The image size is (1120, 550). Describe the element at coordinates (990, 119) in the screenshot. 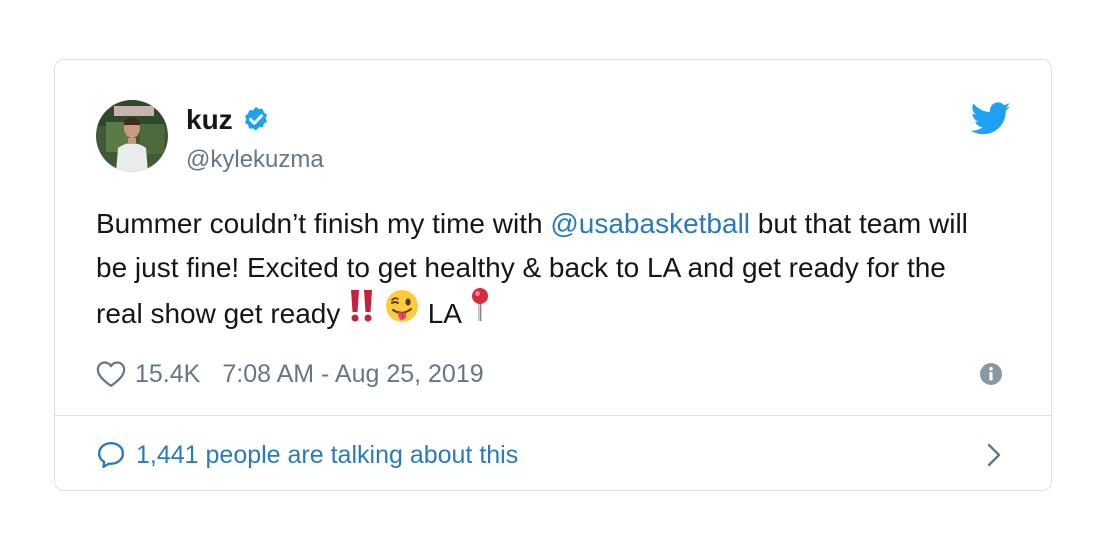

I see `twitter-bird-icon` at that location.